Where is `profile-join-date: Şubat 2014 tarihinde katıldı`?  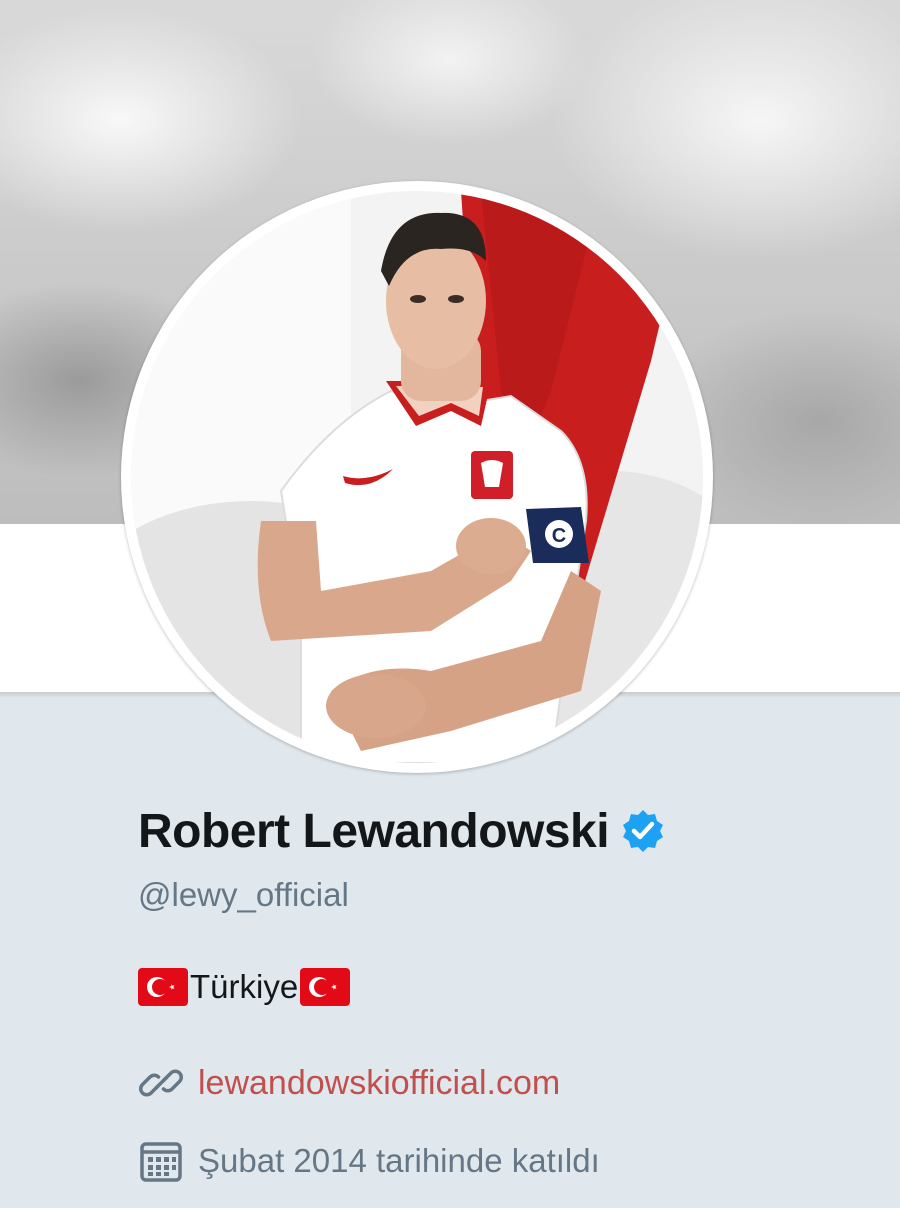 profile-join-date: Şubat 2014 tarihinde katıldı is located at coordinates (369, 1161).